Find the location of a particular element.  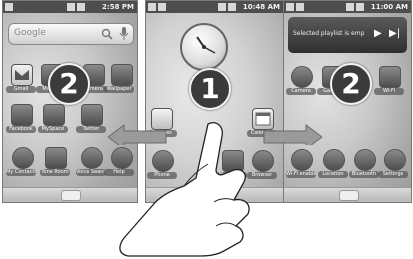

app-label: Voice Search is located at coordinates (91, 172).